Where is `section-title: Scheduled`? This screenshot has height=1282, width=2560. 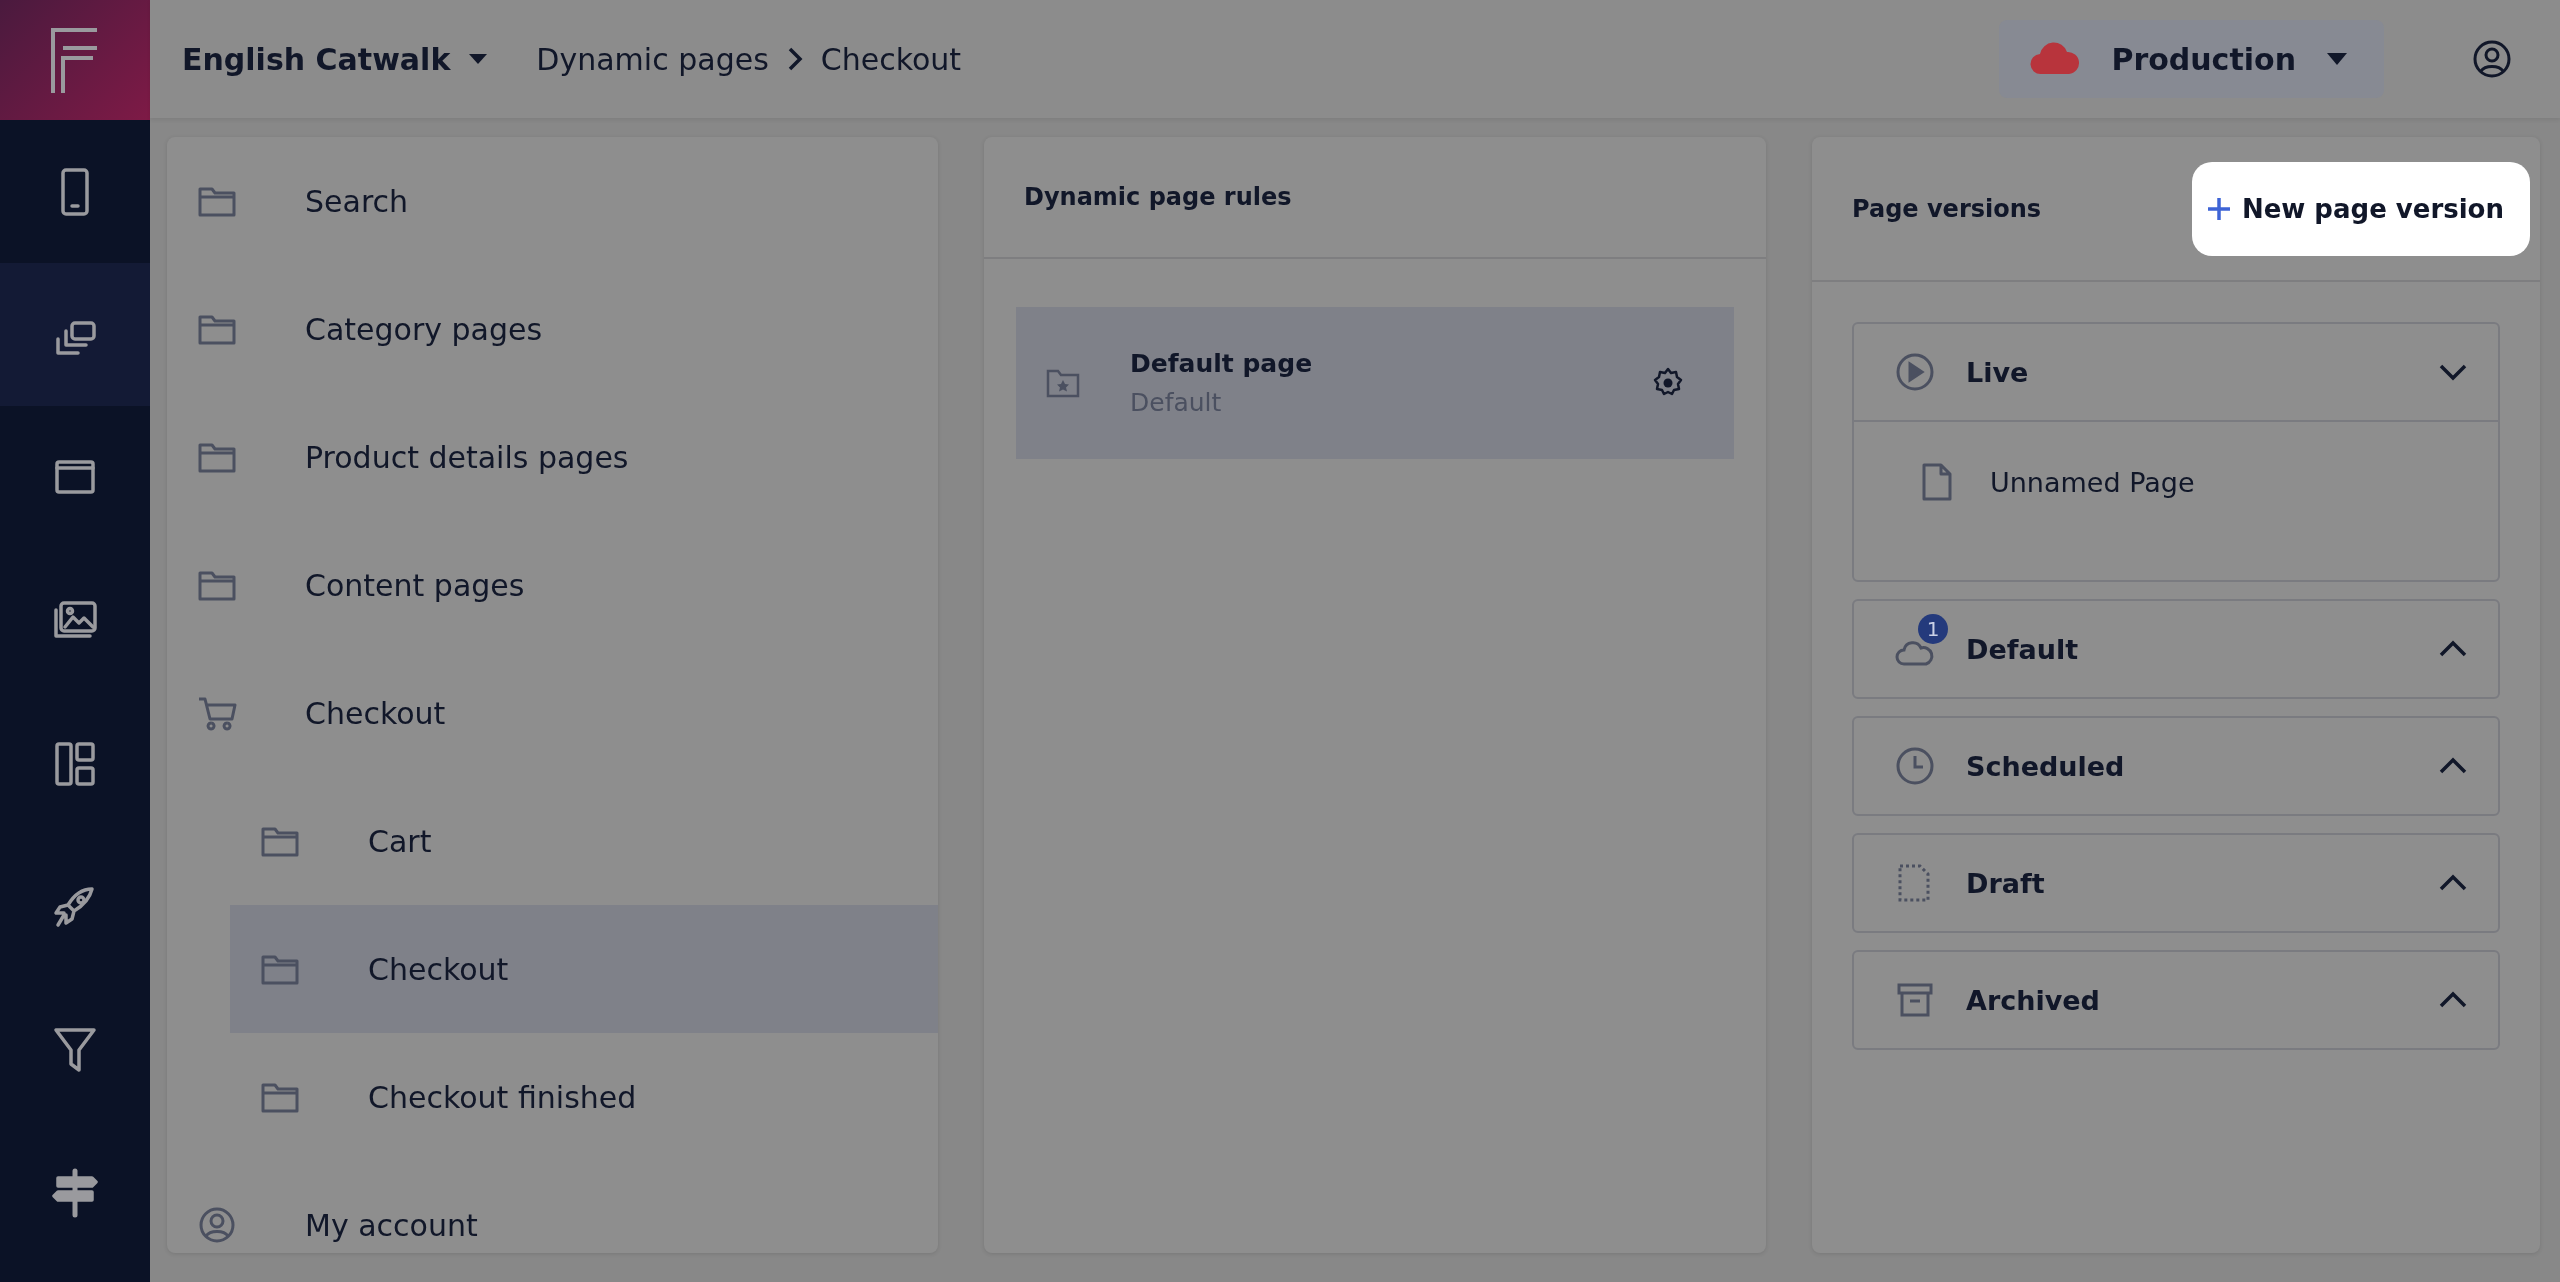 section-title: Scheduled is located at coordinates (2187, 766).